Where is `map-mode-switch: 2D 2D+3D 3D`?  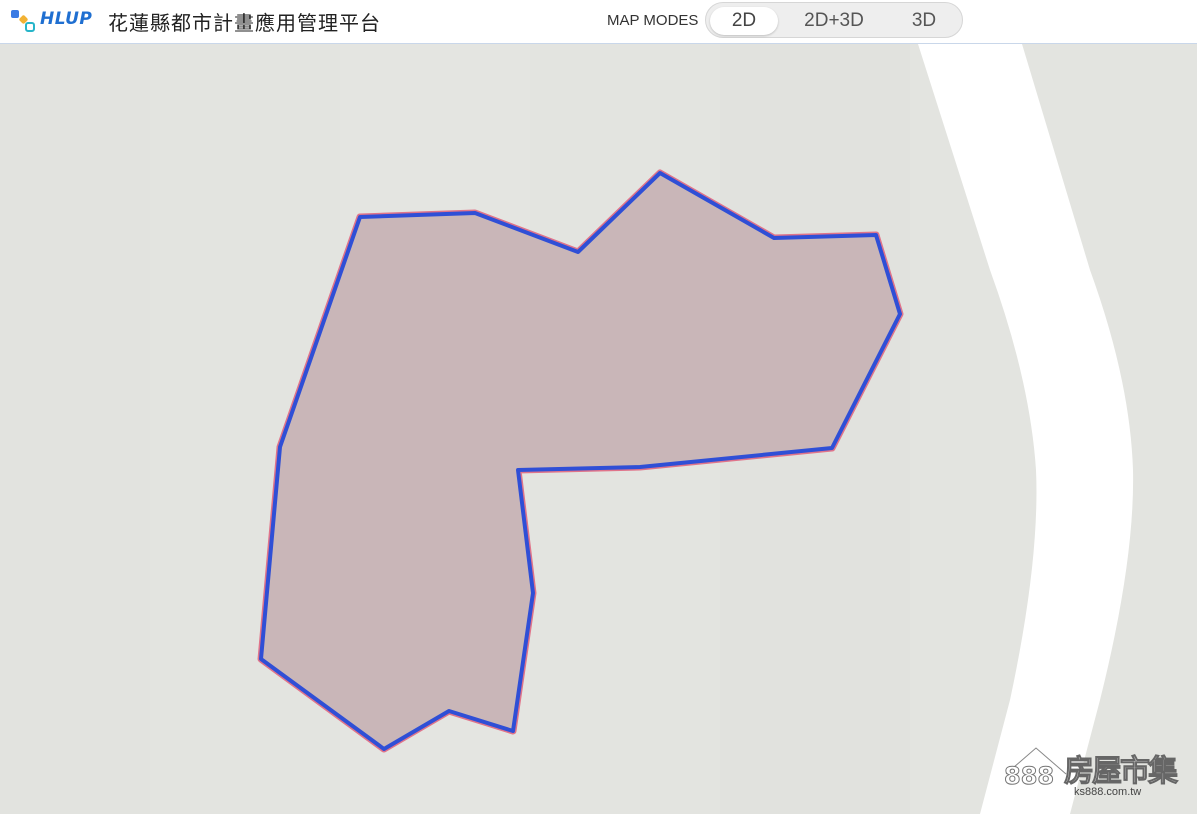
map-mode-switch: 2D 2D+3D 3D is located at coordinates (834, 20).